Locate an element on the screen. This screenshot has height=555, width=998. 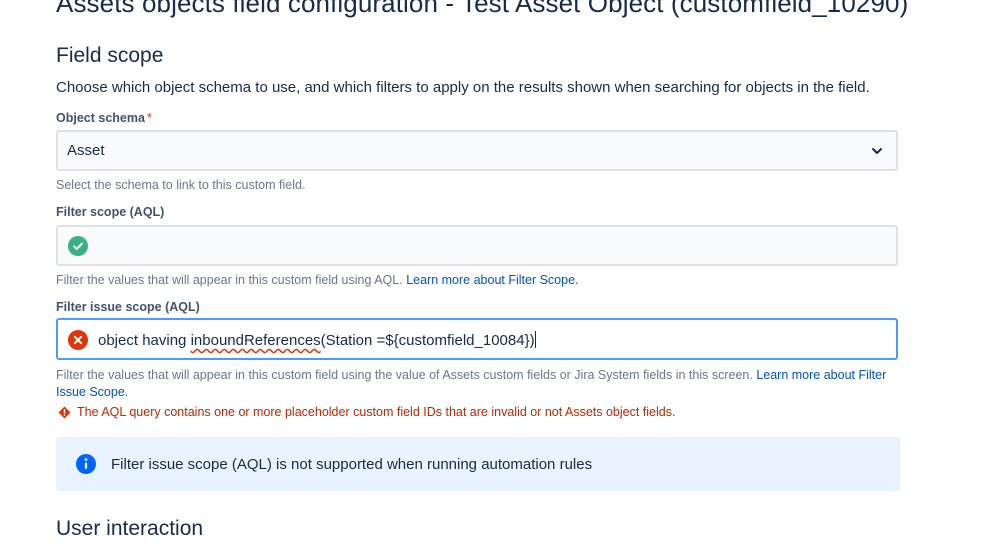
field-scope-heading: Field scope is located at coordinates (110, 55).